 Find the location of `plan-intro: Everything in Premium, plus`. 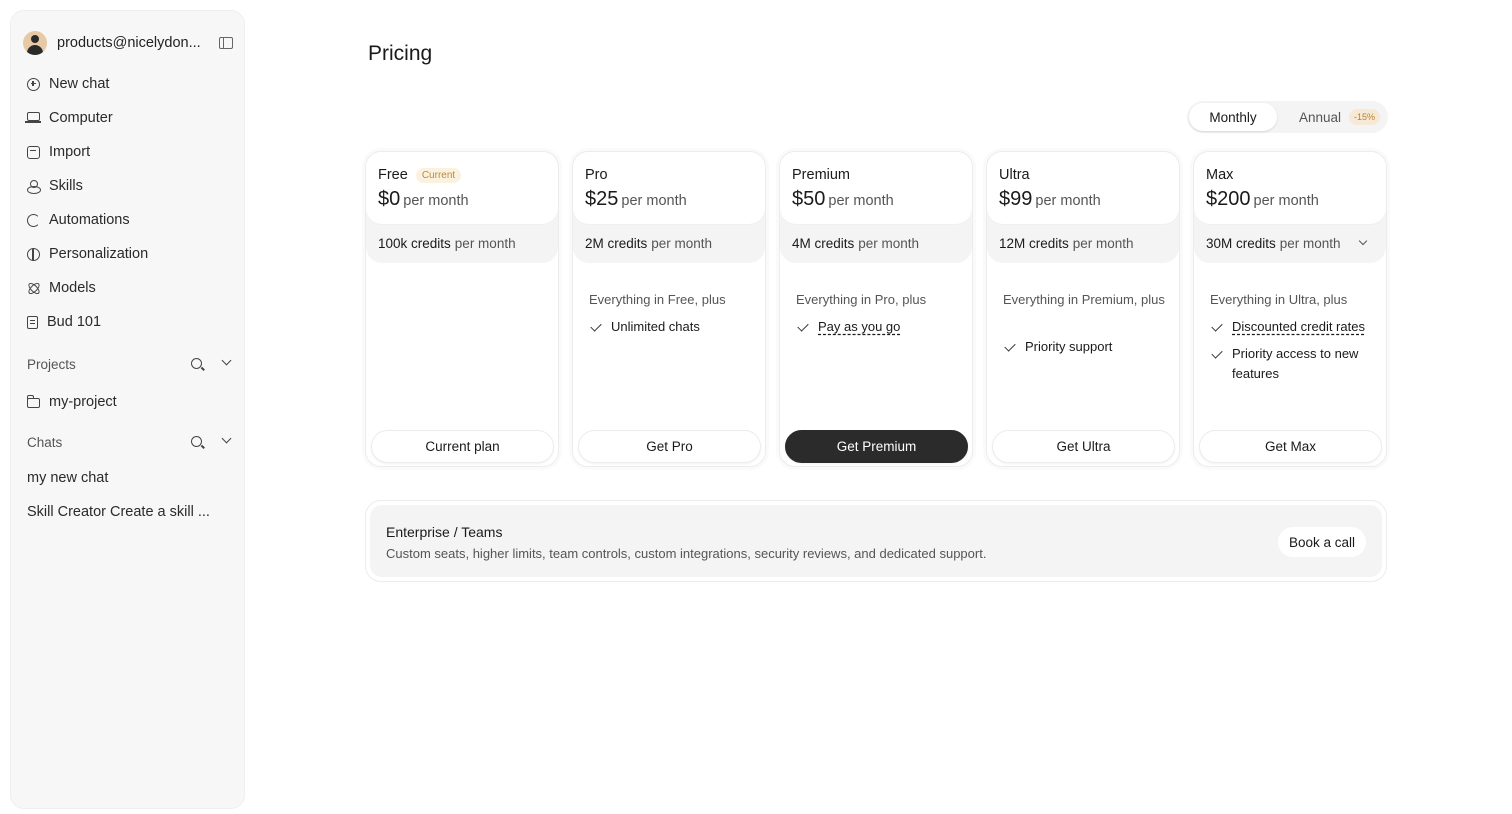

plan-intro: Everything in Premium, plus is located at coordinates (1084, 299).